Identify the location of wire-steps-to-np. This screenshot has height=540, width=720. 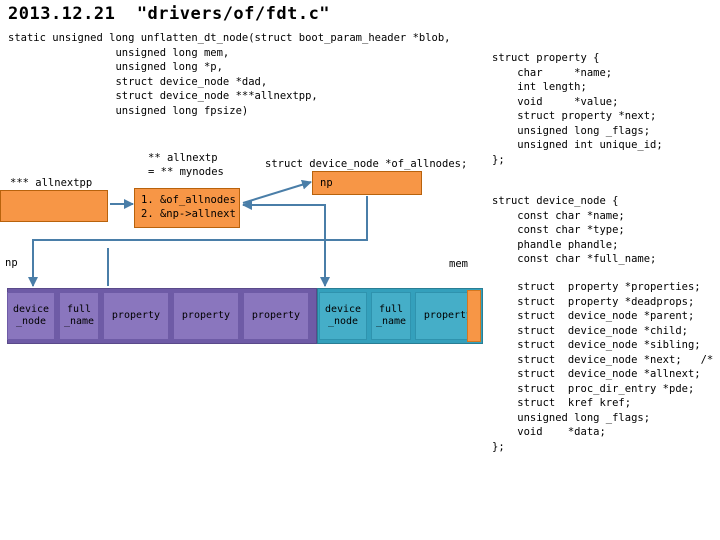
(277, 191).